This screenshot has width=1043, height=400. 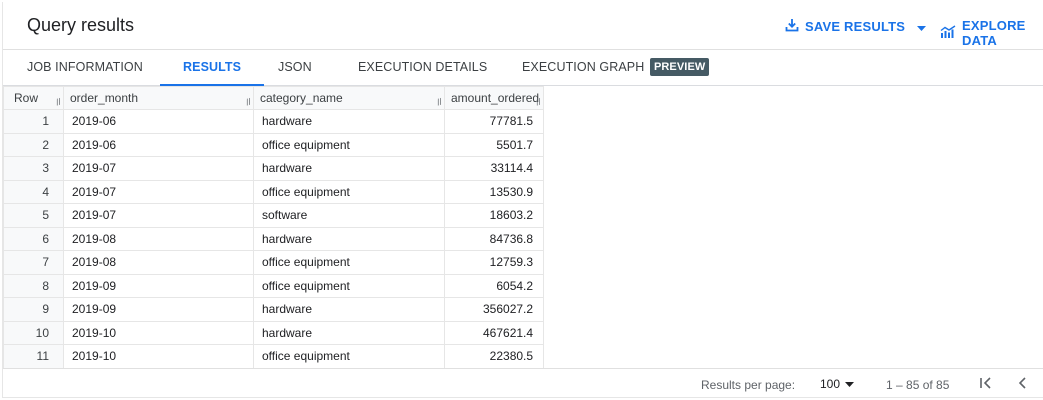 What do you see at coordinates (494, 332) in the screenshot?
I see `amount-ordered-cell: 467621.4` at bounding box center [494, 332].